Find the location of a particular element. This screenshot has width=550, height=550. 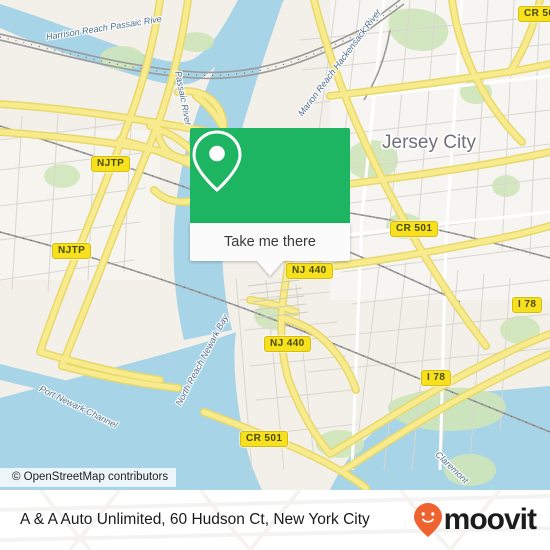

popup-pin-area is located at coordinates (270, 175).